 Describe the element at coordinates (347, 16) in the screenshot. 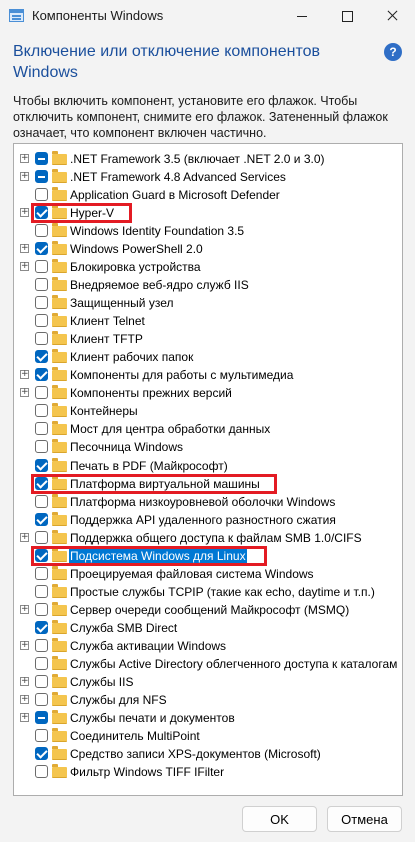

I see `maximize-icon` at that location.